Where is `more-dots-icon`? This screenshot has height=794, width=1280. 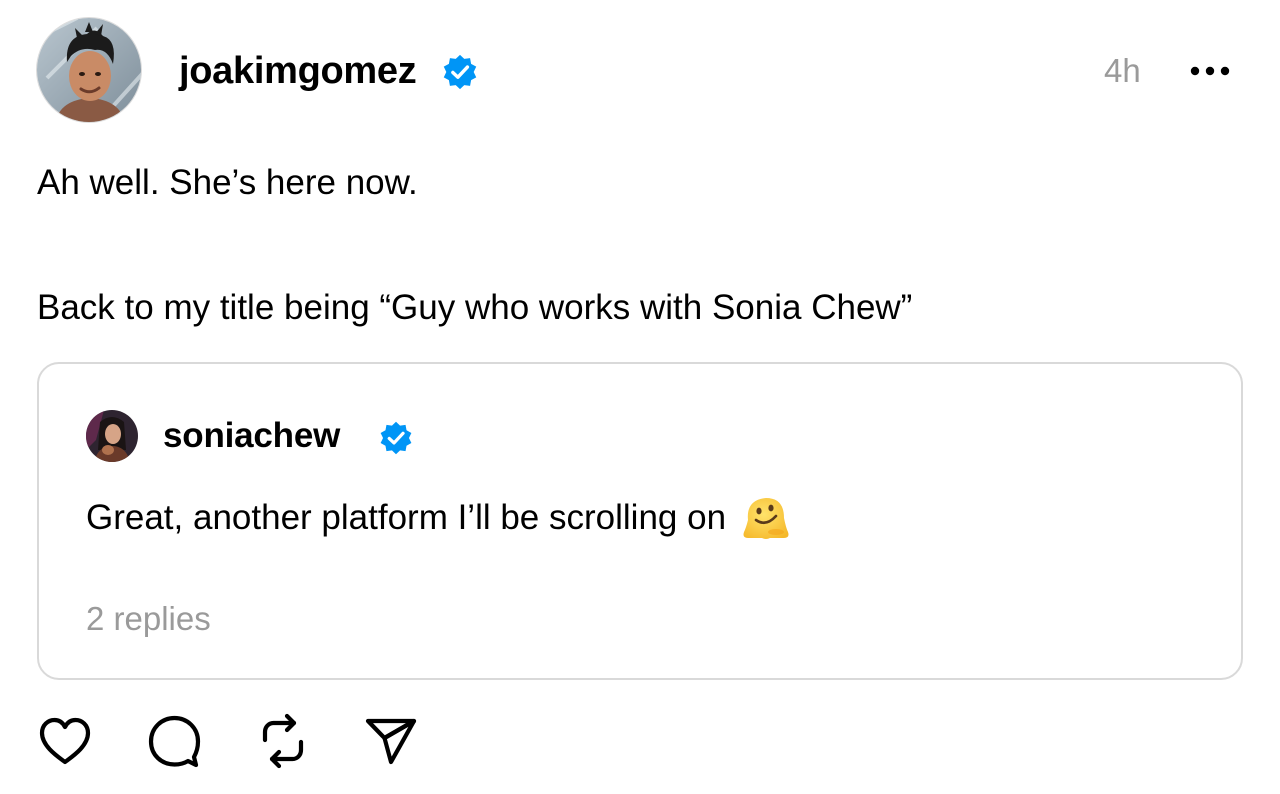 more-dots-icon is located at coordinates (1210, 71).